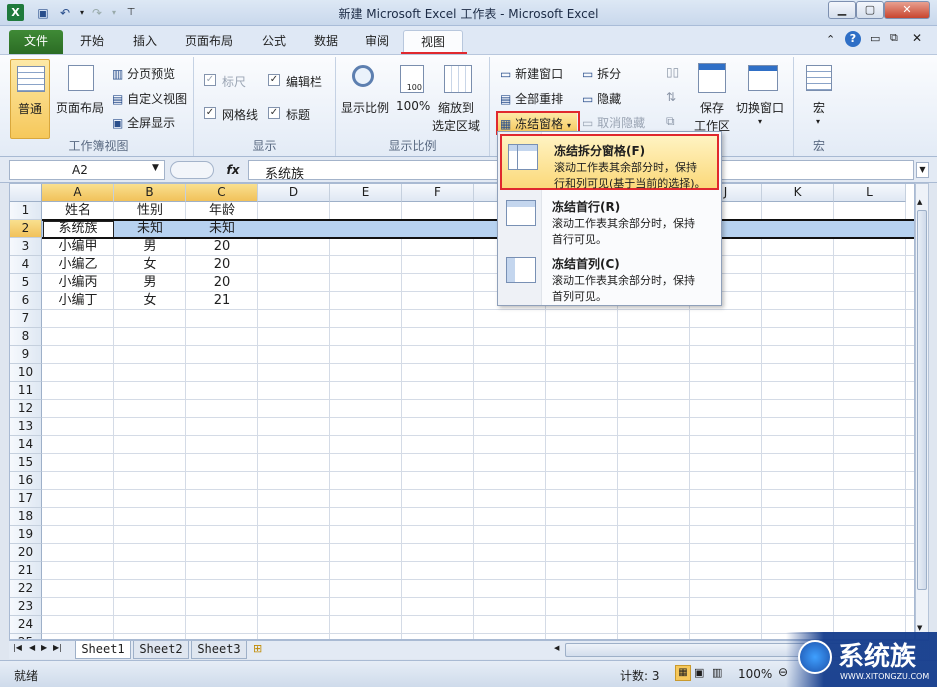 Image resolution: width=937 pixels, height=687 pixels. Describe the element at coordinates (366, 193) in the screenshot. I see `column-header-e: E` at that location.